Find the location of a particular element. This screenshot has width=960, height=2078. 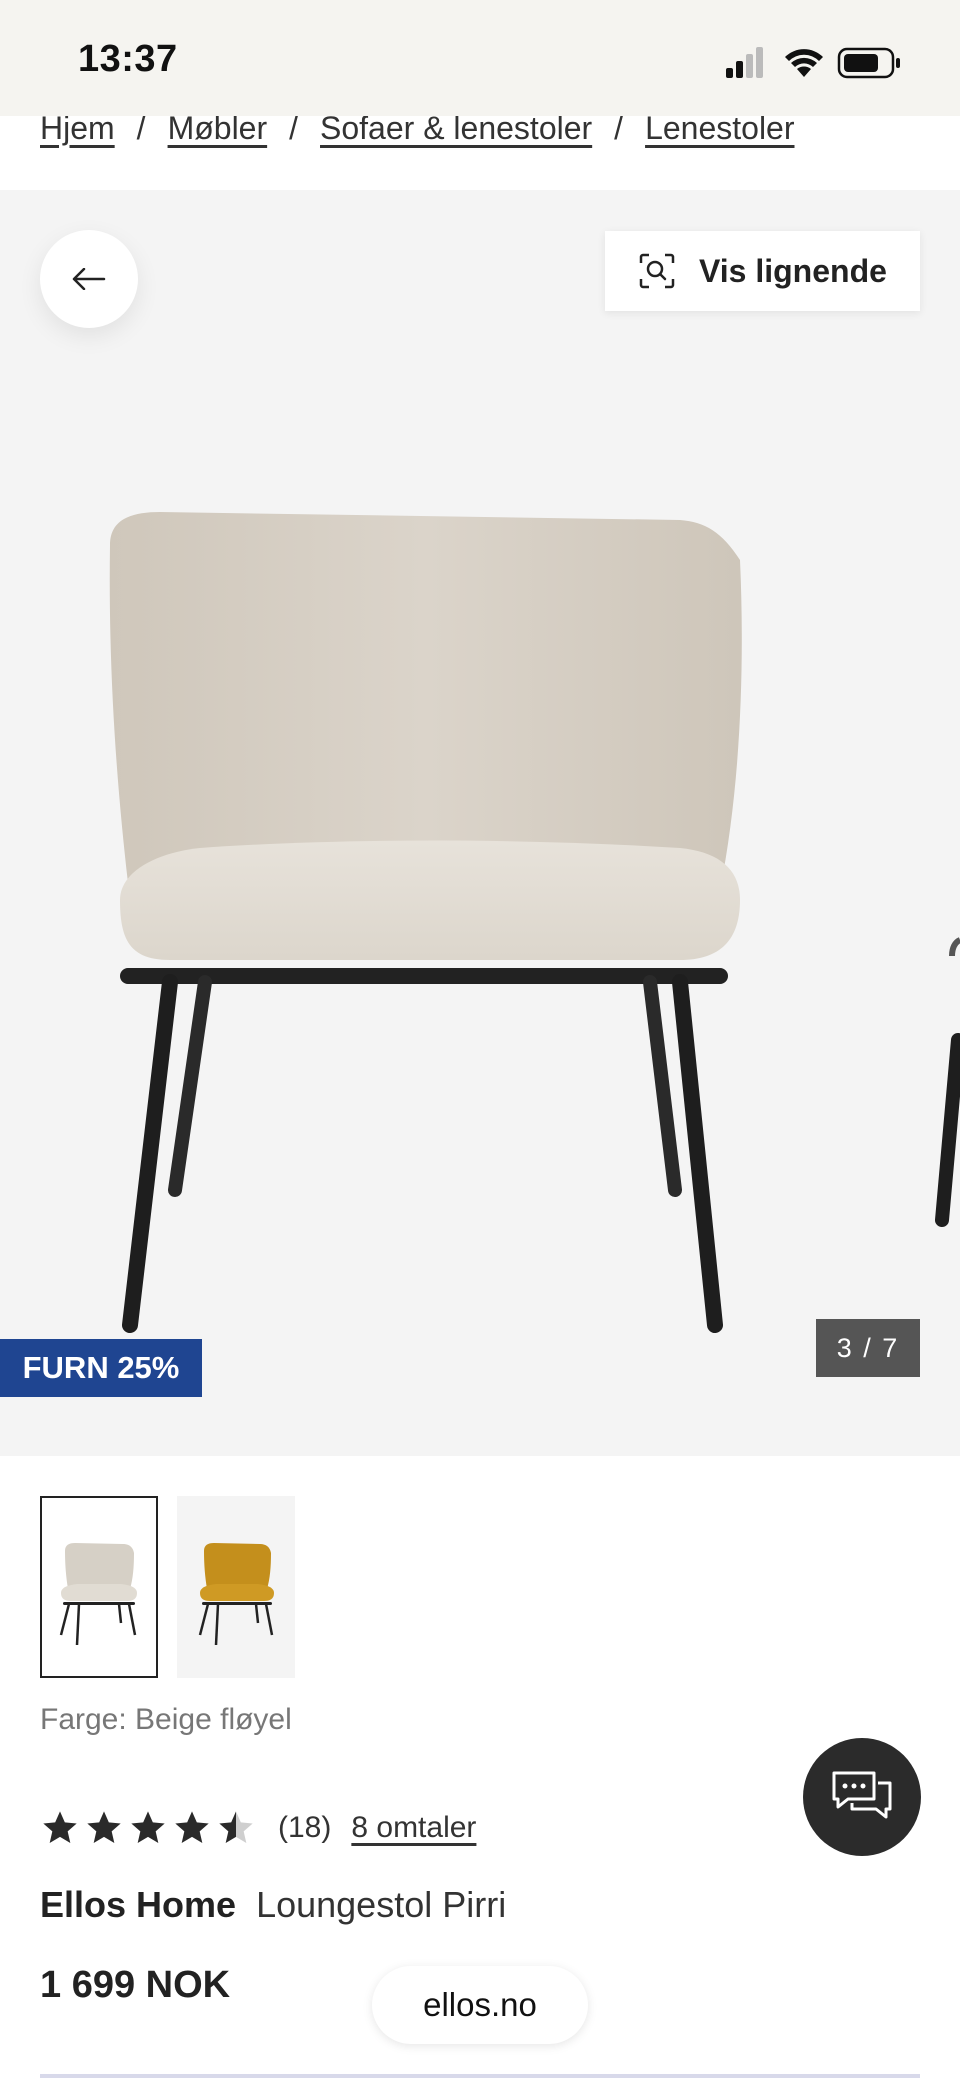

chat-icon is located at coordinates (862, 1795).